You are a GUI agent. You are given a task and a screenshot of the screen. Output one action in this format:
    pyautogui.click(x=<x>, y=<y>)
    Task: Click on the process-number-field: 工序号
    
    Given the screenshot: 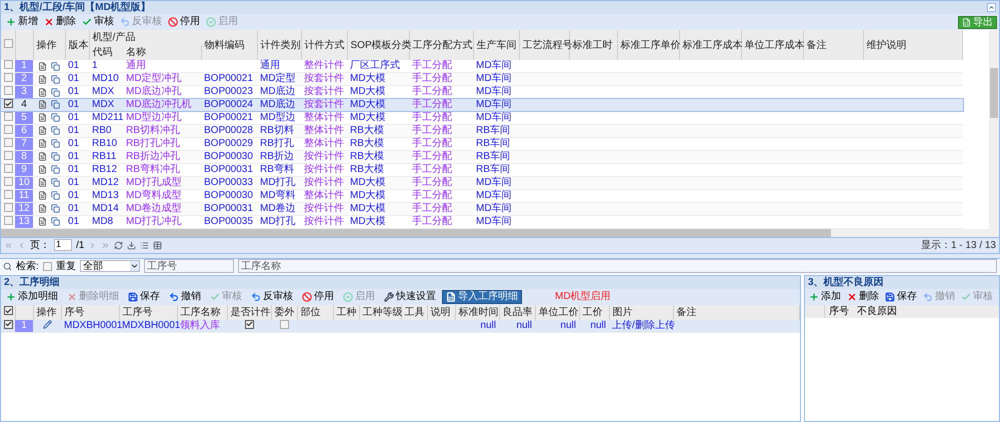 What is the action you would take?
    pyautogui.click(x=189, y=266)
    